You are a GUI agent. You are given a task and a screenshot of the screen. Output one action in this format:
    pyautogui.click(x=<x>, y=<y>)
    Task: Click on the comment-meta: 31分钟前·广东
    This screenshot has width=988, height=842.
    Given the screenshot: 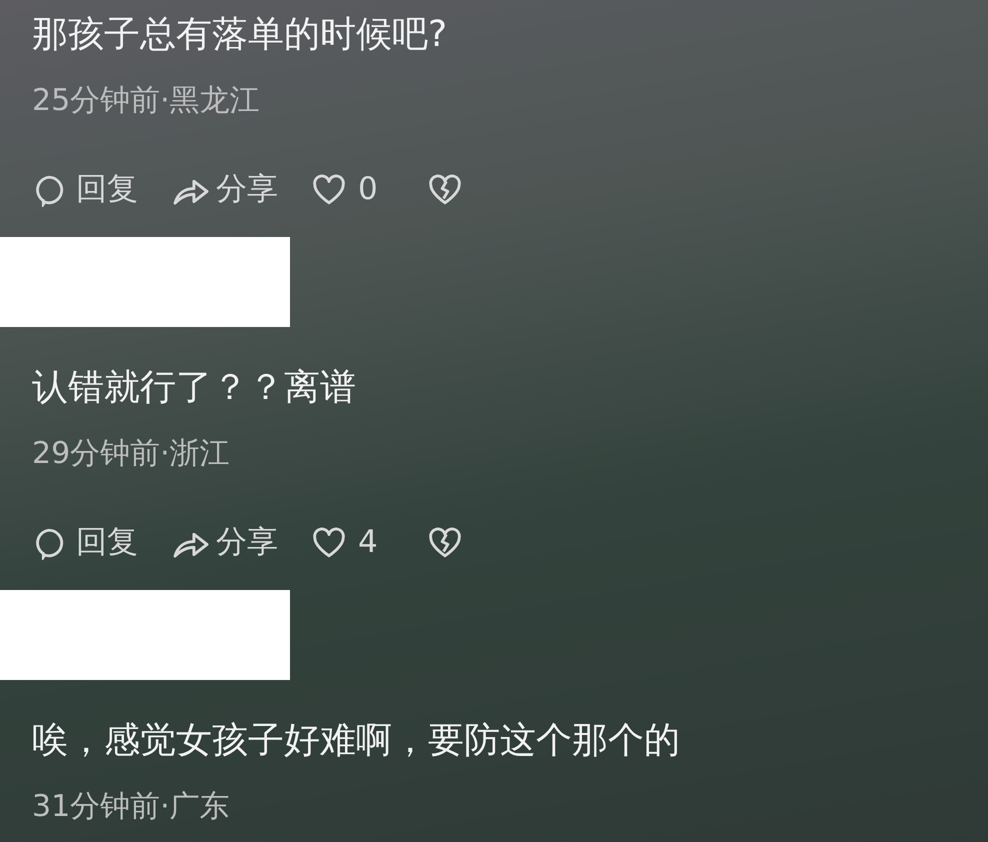 What is the action you would take?
    pyautogui.click(x=131, y=807)
    